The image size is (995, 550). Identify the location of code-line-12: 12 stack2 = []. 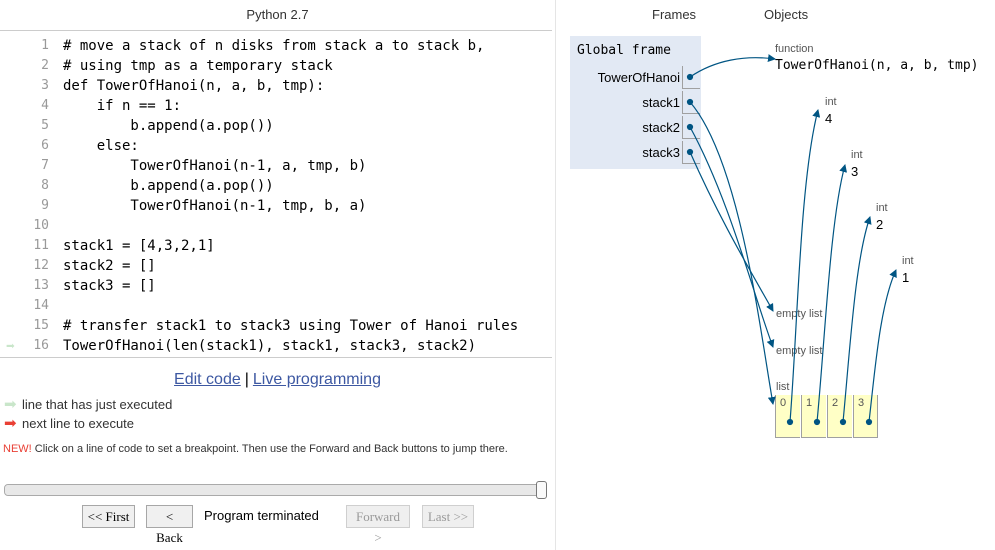
(276, 266).